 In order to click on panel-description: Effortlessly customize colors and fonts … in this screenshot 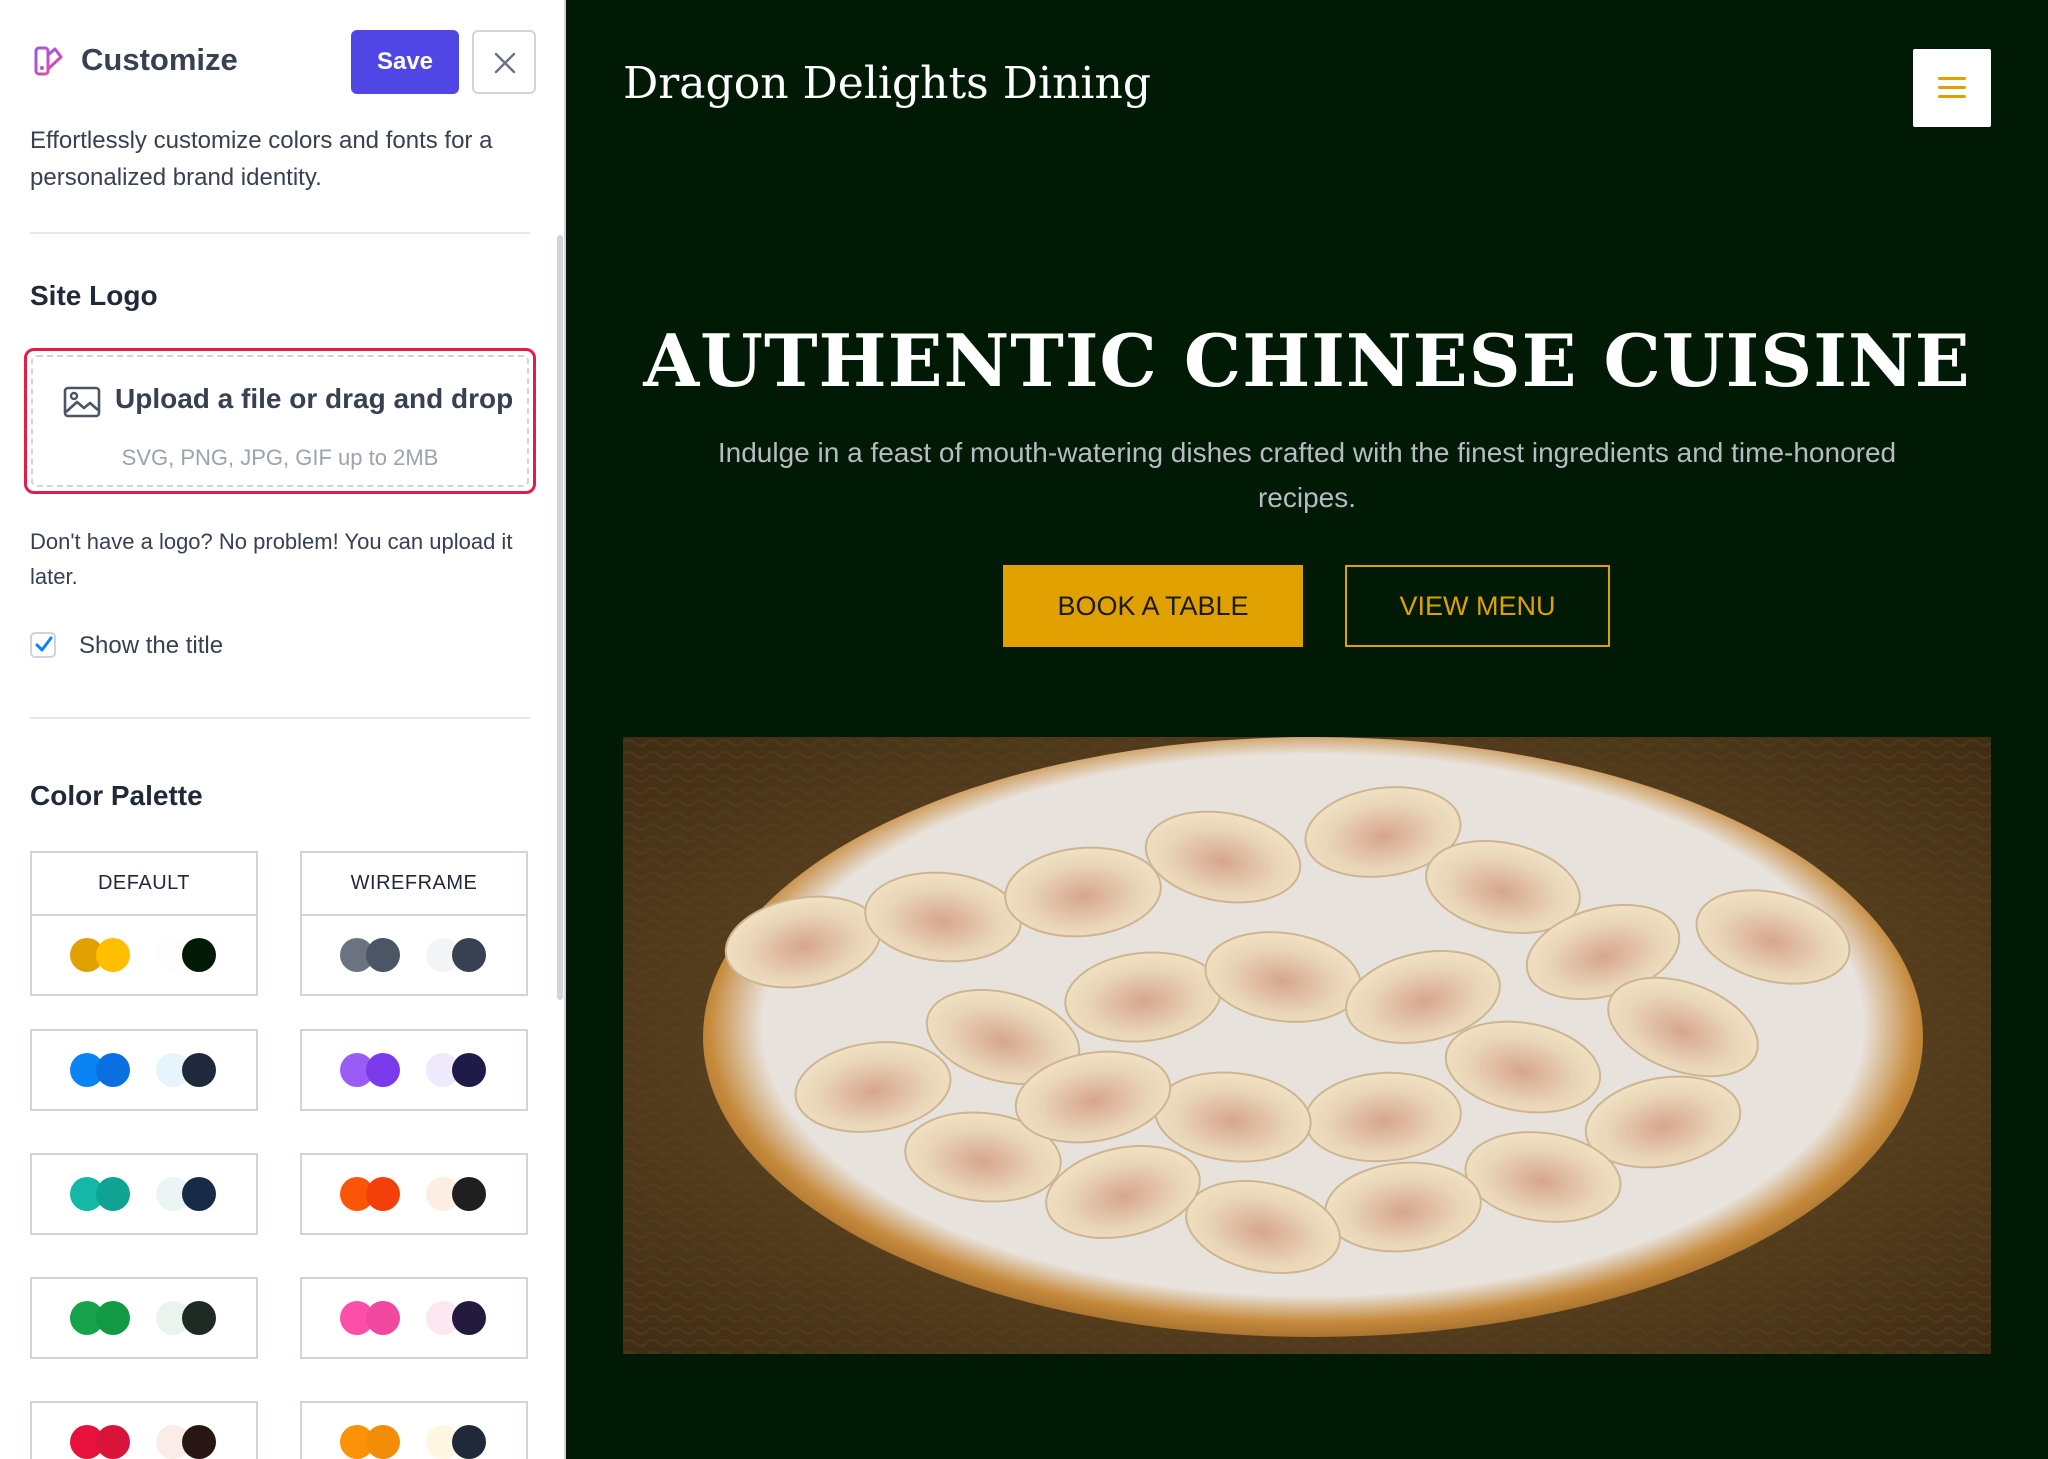, I will do `click(261, 159)`.